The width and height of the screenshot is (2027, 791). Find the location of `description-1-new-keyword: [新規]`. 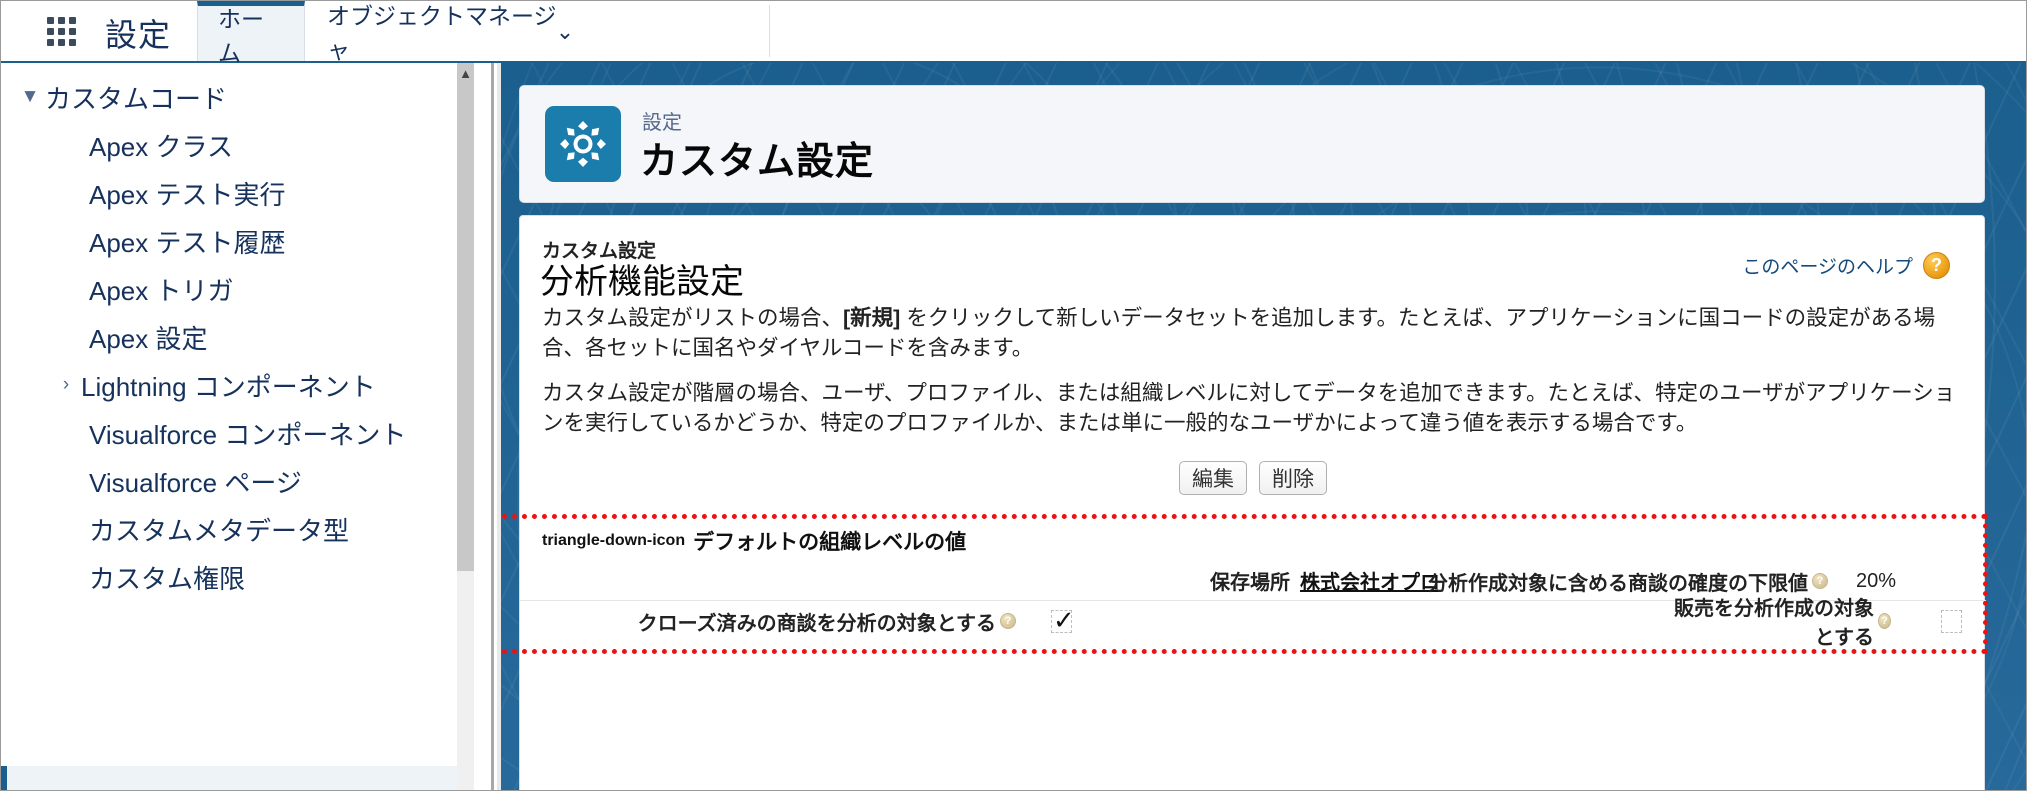

description-1-new-keyword: [新規] is located at coordinates (872, 318).